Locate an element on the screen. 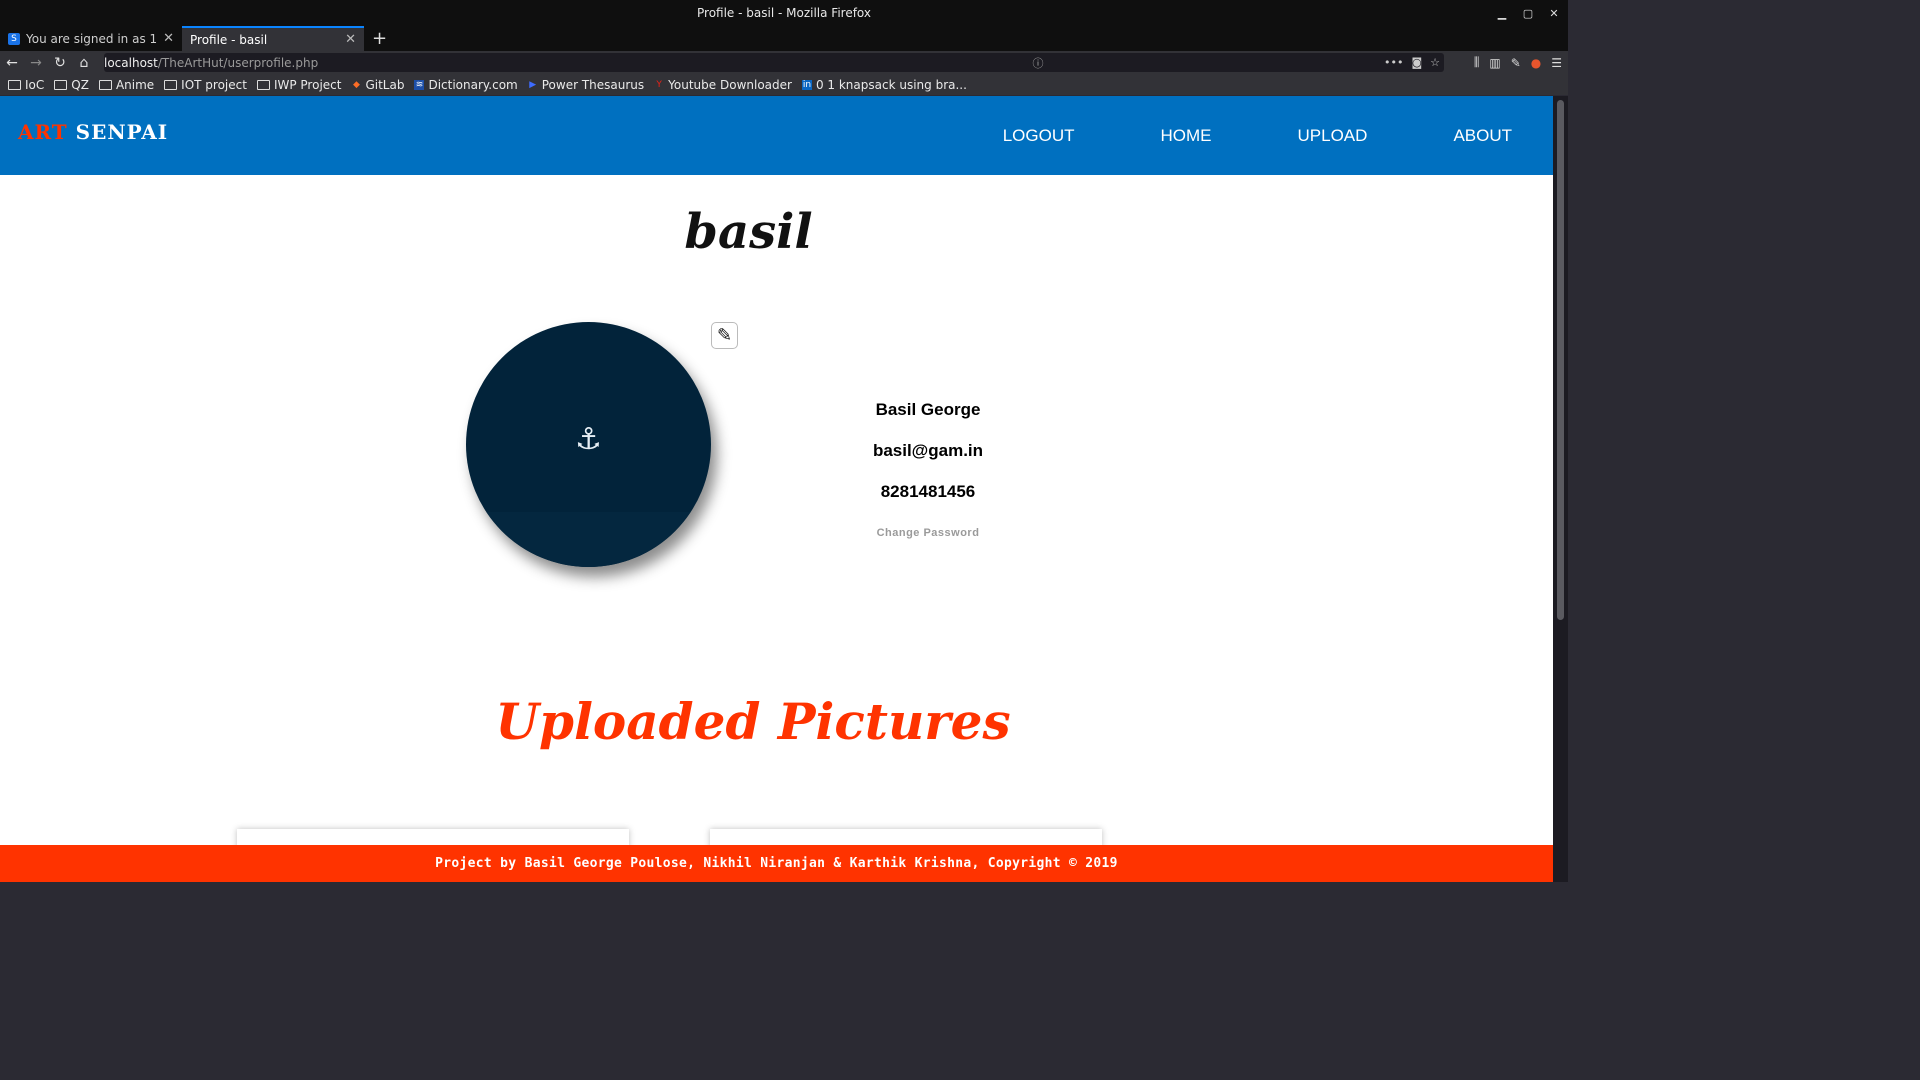  extension-icon: ✎ is located at coordinates (1516, 63).